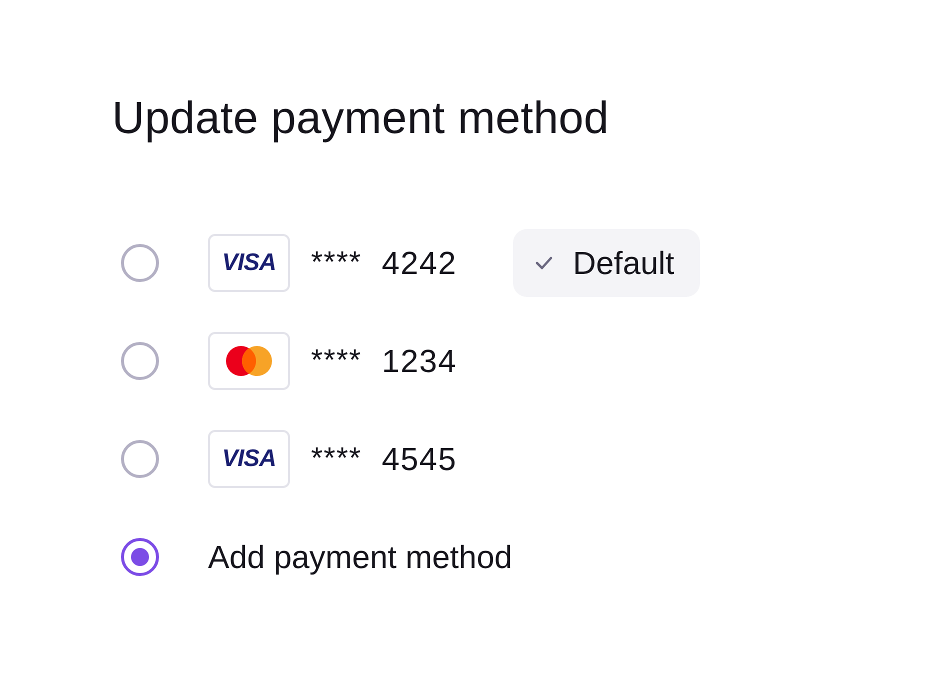 This screenshot has width=940, height=688. Describe the element at coordinates (623, 263) in the screenshot. I see `badge-label: Default` at that location.